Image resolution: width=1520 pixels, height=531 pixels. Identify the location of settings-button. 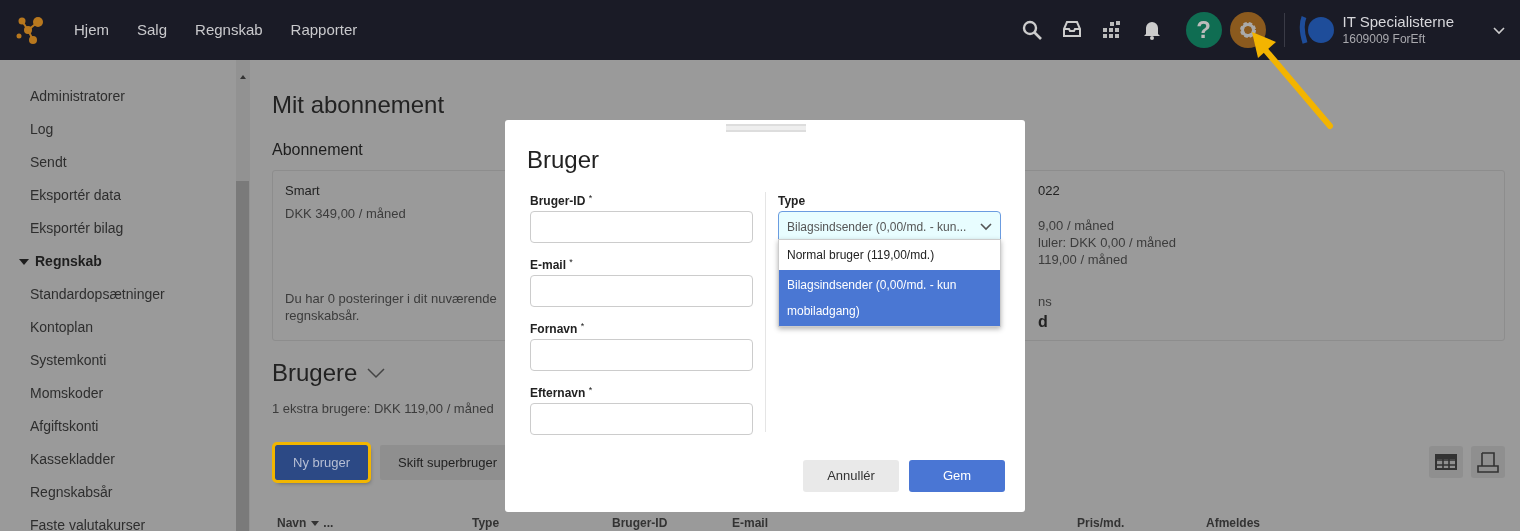
(1247, 30).